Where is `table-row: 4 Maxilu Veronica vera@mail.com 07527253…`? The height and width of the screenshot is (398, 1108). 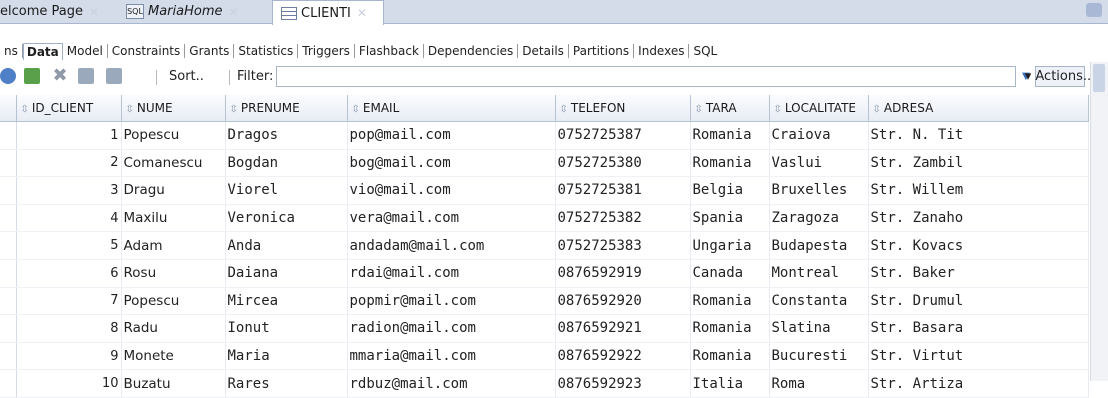 table-row: 4 Maxilu Veronica vera@mail.com 07527253… is located at coordinates (544, 218).